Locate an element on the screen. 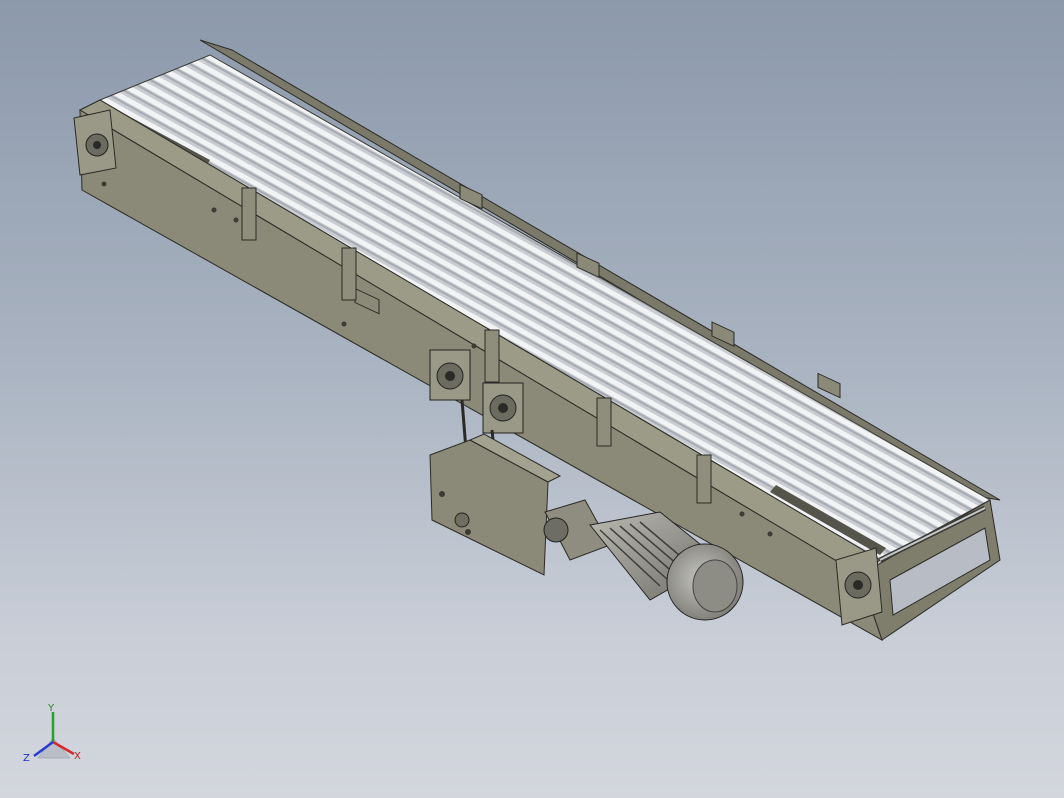 Image resolution: width=1064 pixels, height=798 pixels. x-axis-label: X is located at coordinates (77, 756).